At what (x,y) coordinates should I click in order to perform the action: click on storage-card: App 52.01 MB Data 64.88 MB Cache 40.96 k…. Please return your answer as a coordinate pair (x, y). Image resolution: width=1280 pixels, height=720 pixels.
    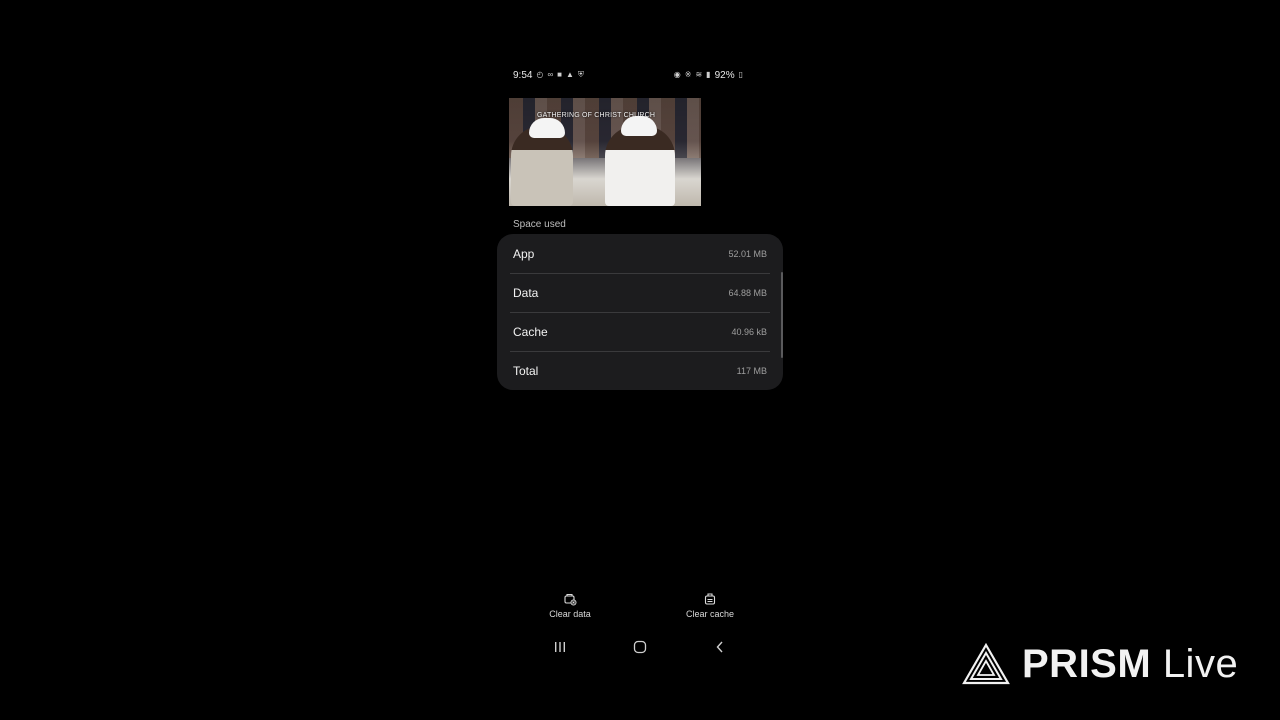
    Looking at the image, I should click on (640, 312).